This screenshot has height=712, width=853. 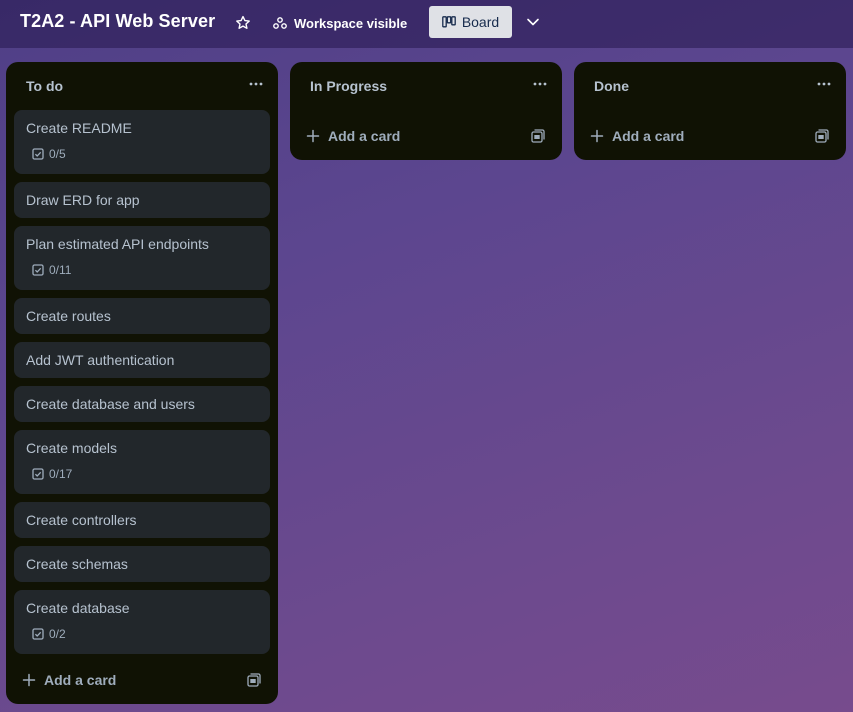 What do you see at coordinates (72, 448) in the screenshot?
I see `card-title: Create models` at bounding box center [72, 448].